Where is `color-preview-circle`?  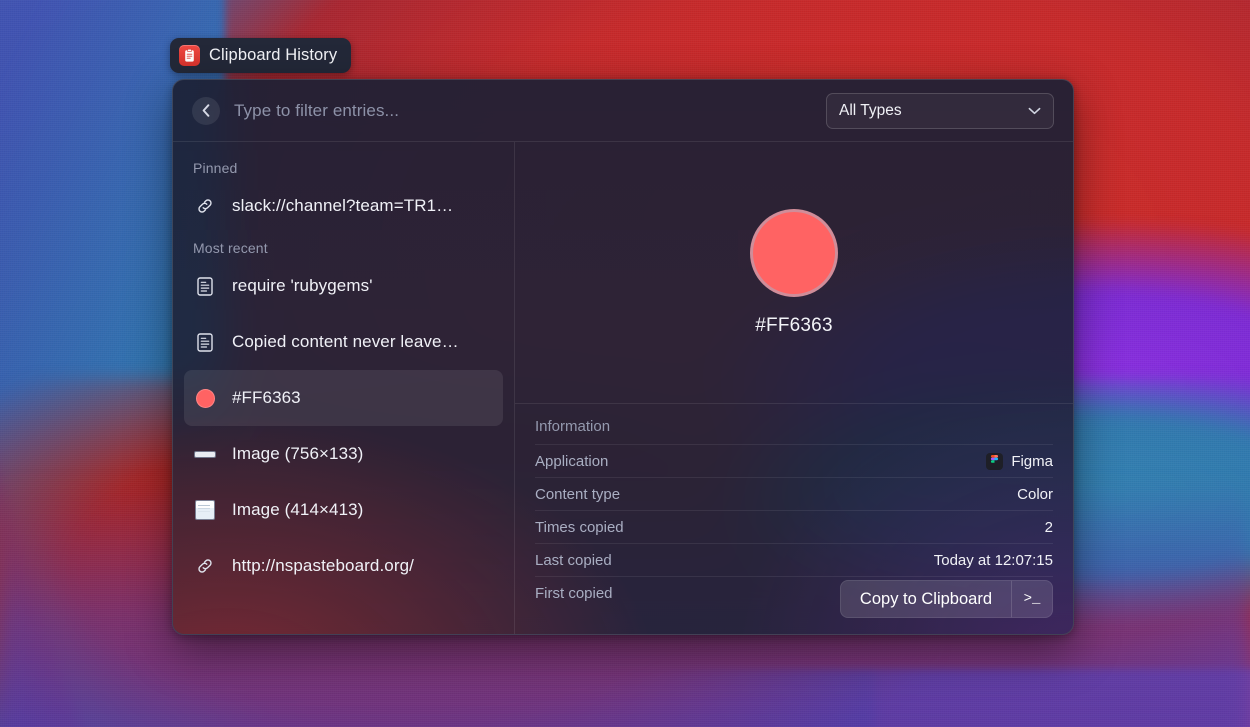 color-preview-circle is located at coordinates (794, 252).